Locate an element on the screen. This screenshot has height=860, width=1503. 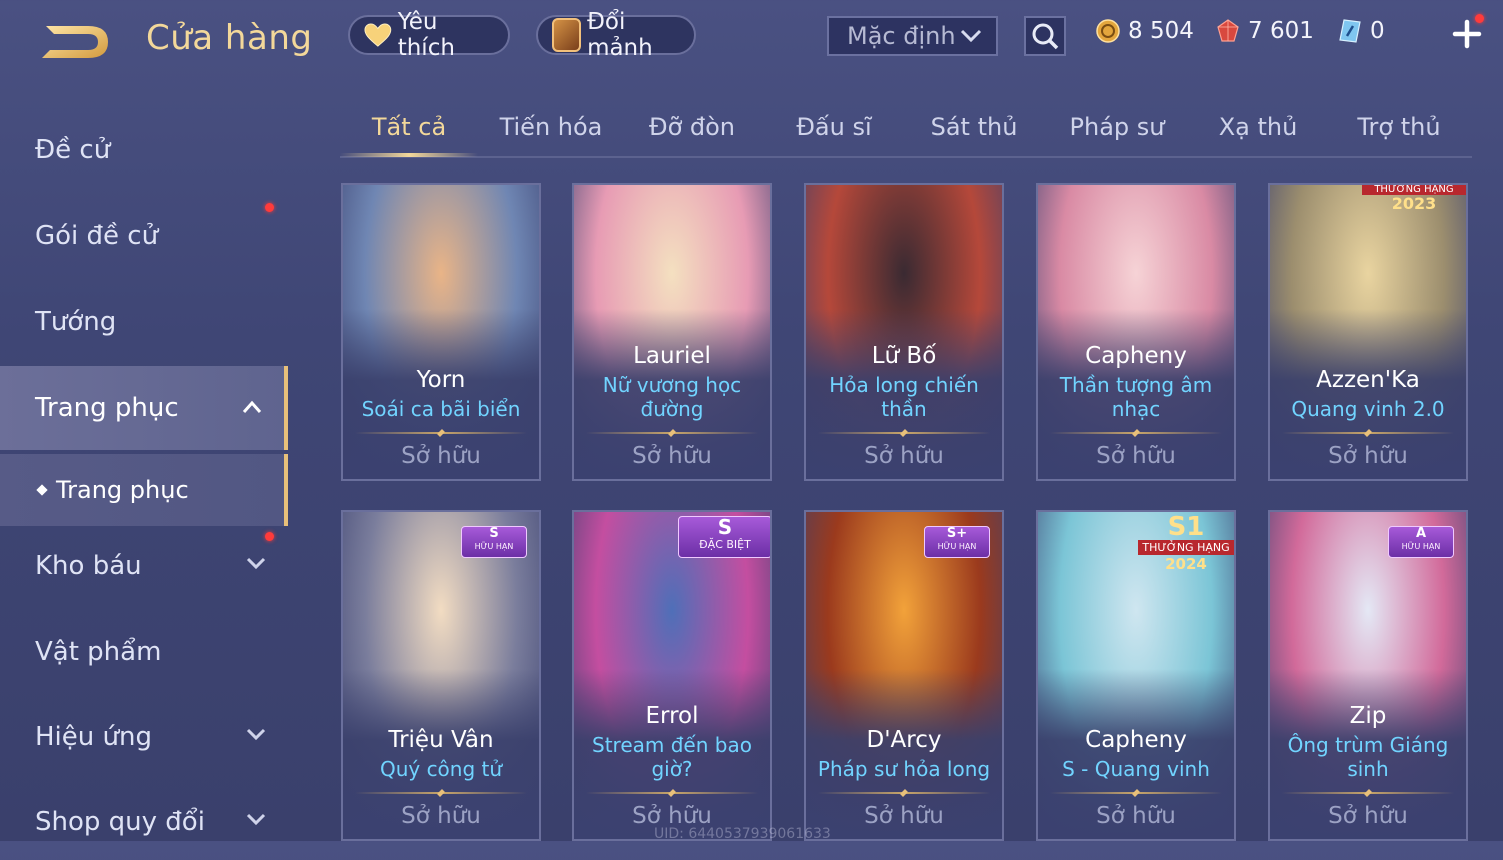
badge-bottom: 2023 is located at coordinates (1414, 203).